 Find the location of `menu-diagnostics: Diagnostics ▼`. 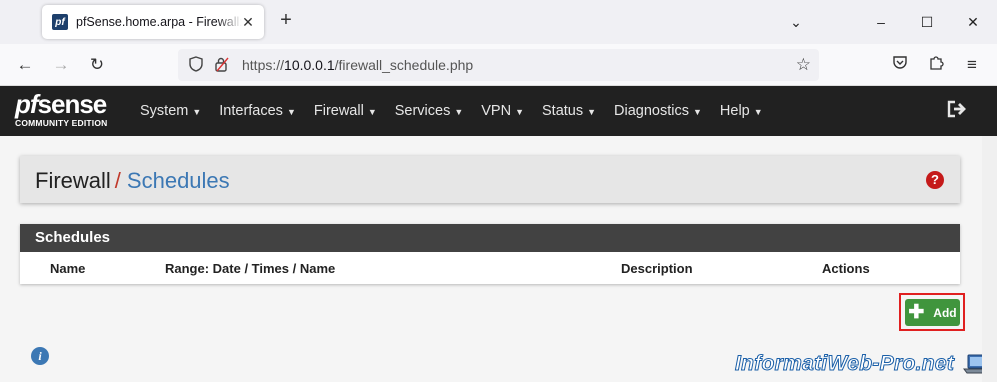

menu-diagnostics: Diagnostics ▼ is located at coordinates (658, 111).